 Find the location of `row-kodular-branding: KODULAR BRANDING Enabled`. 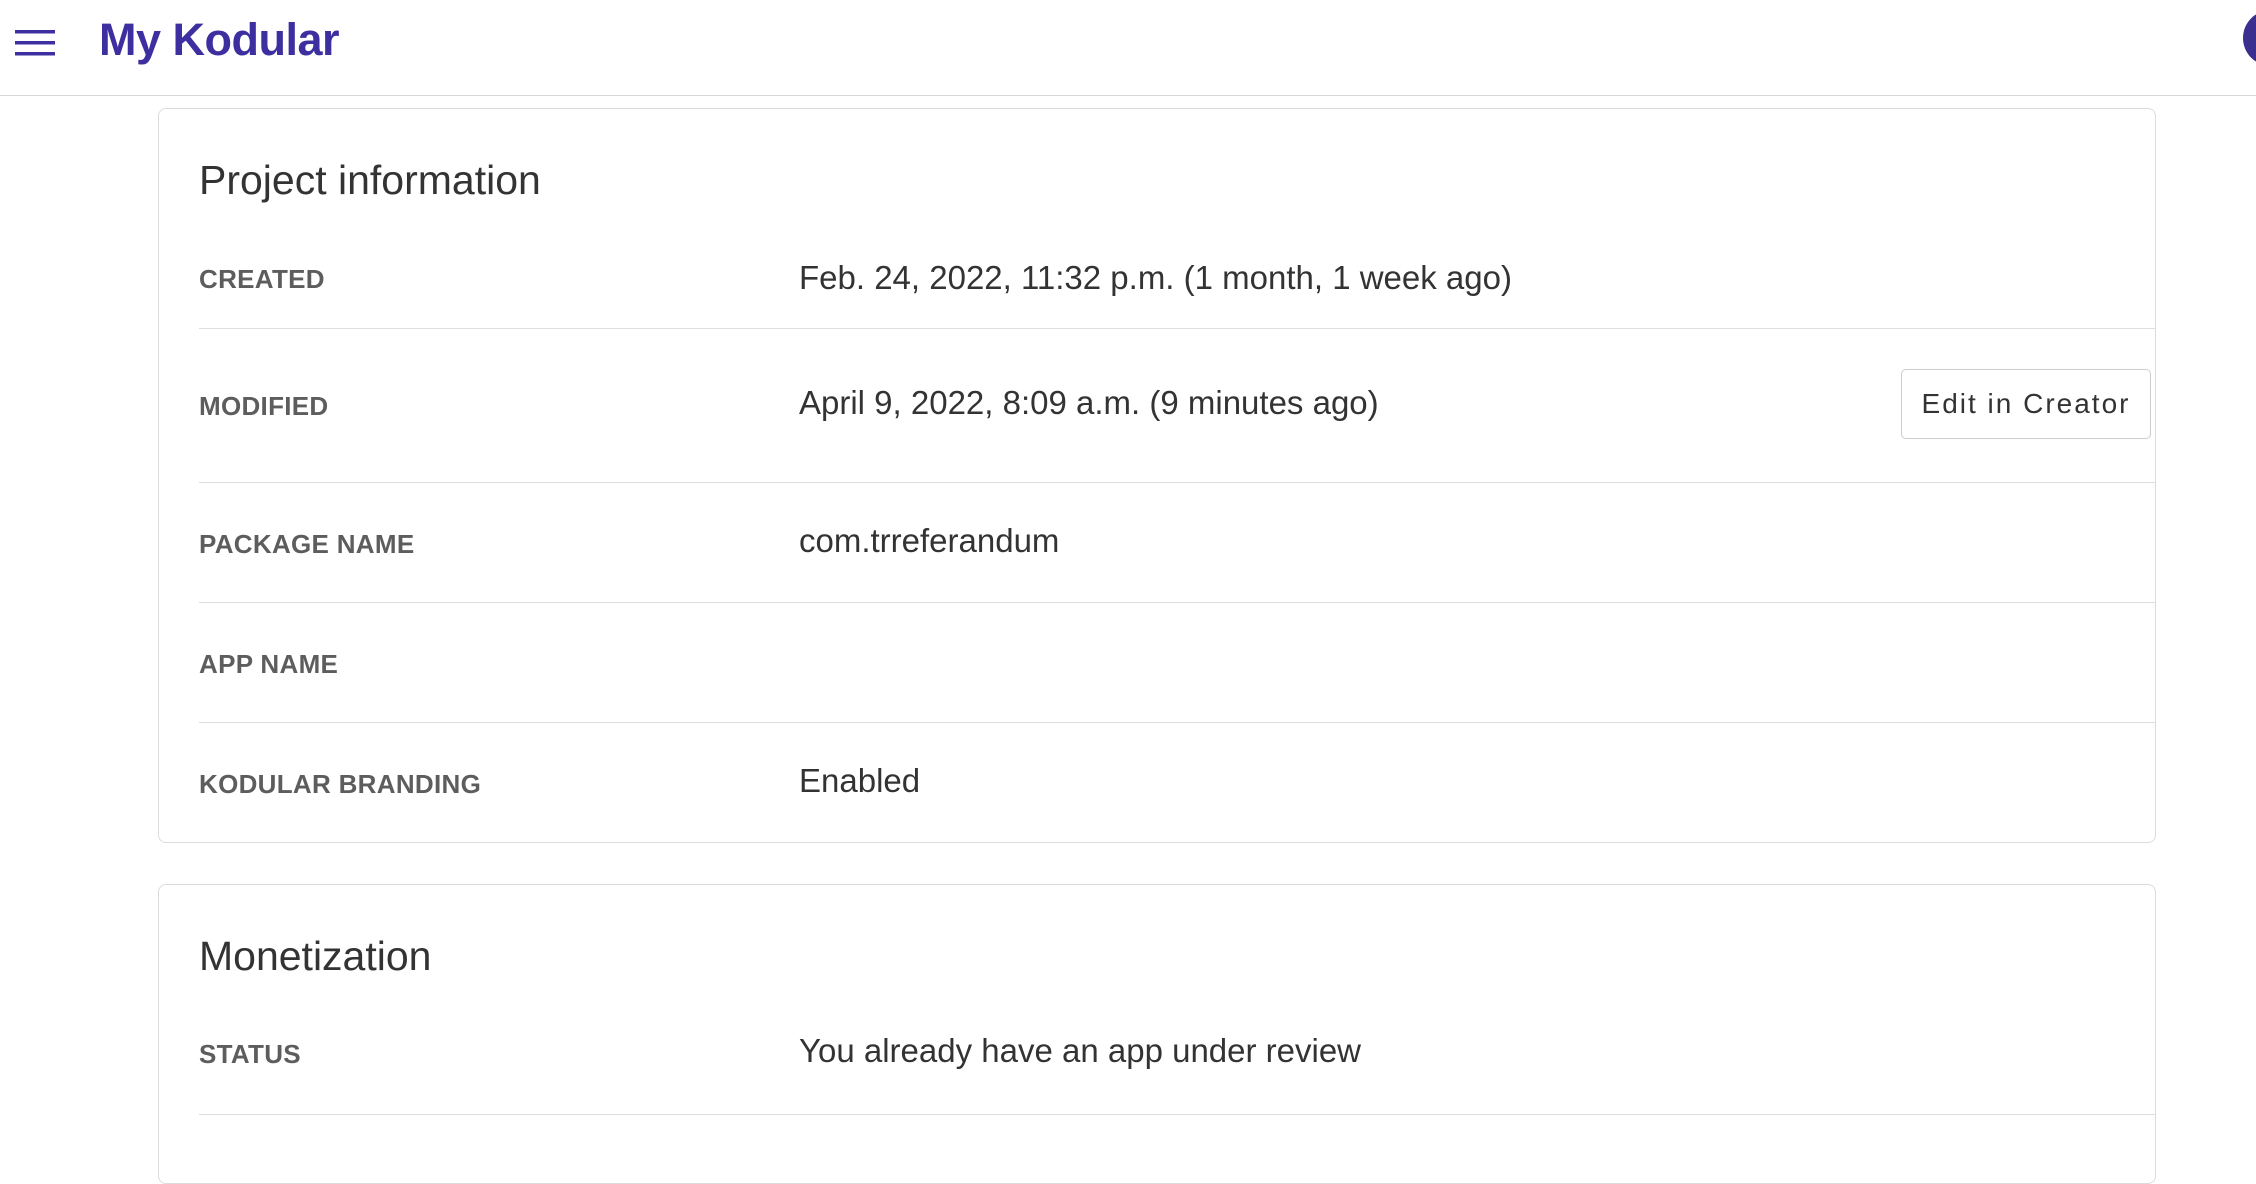

row-kodular-branding: KODULAR BRANDING Enabled is located at coordinates (1177, 783).